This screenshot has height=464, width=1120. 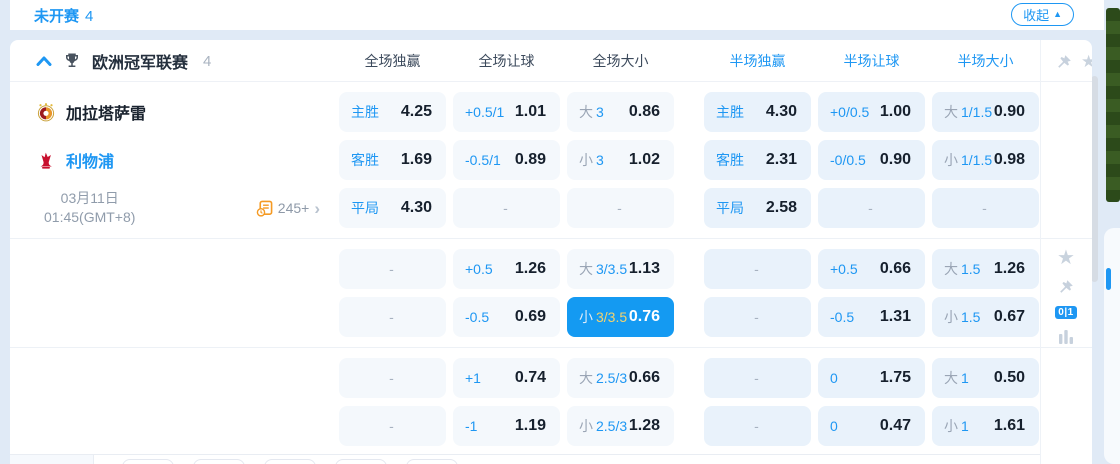 I want to click on odds-cell: 平局 4.30, so click(x=392, y=208).